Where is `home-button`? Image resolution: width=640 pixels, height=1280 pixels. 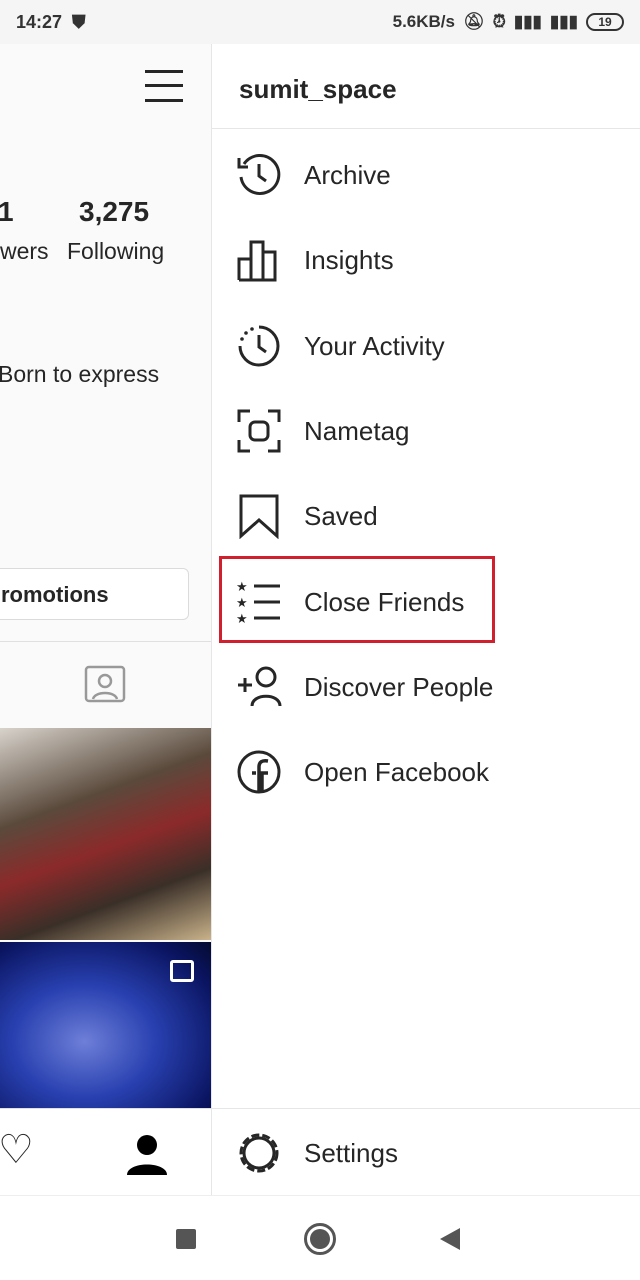
home-button is located at coordinates (320, 1239).